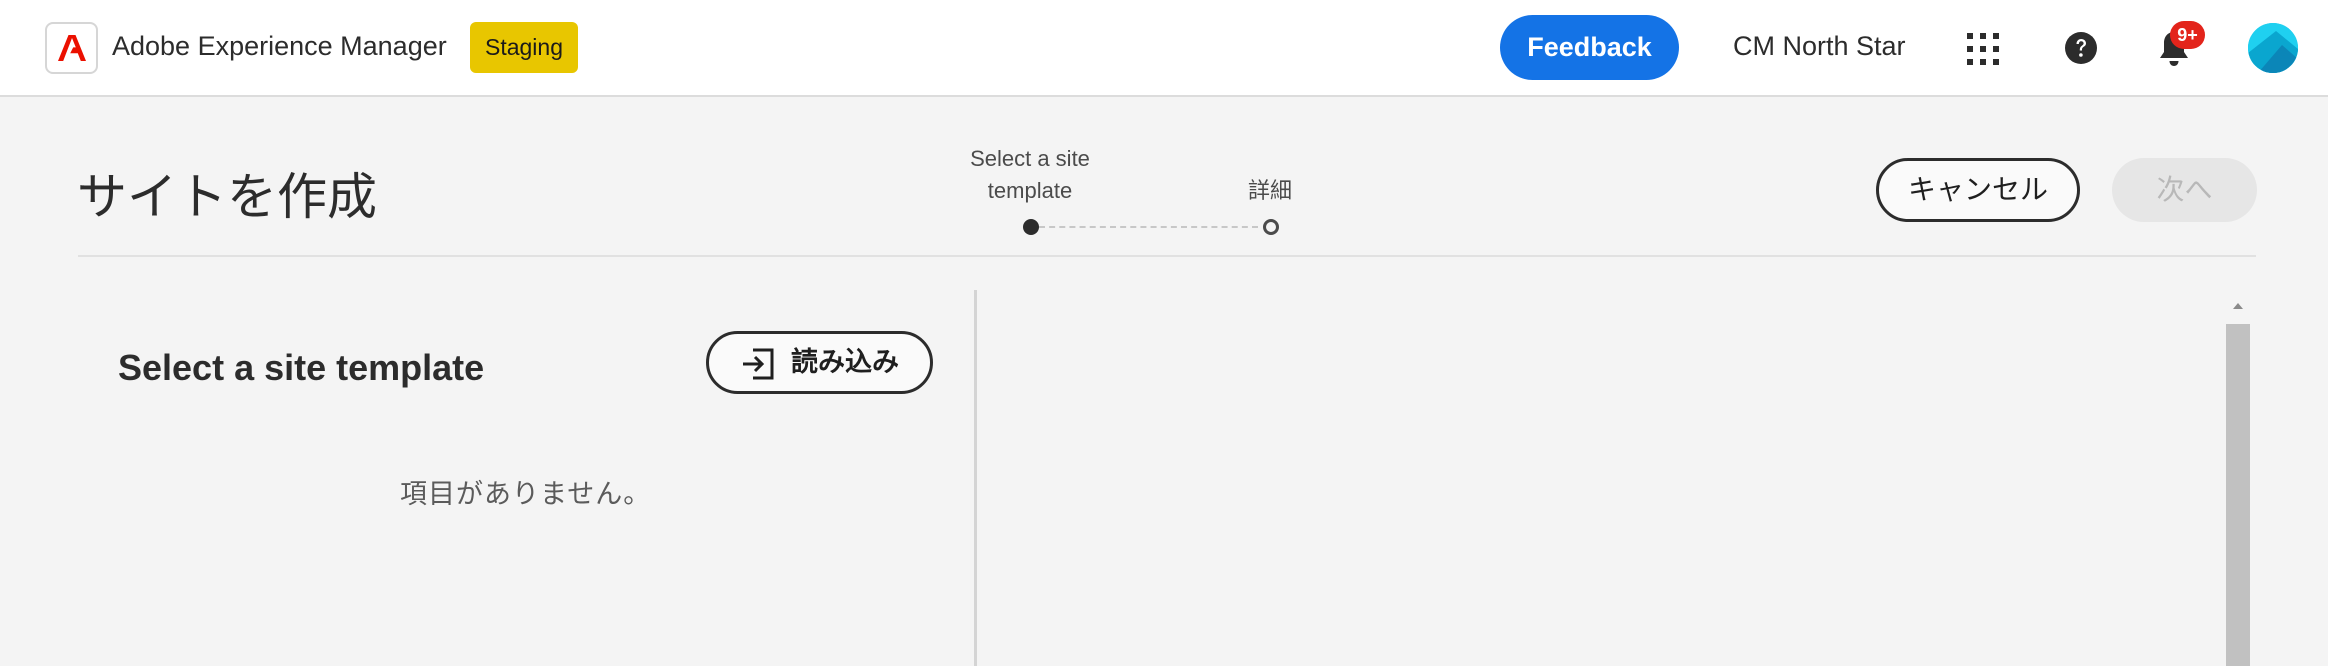 Image resolution: width=2328 pixels, height=666 pixels. I want to click on panel-divider, so click(975, 478).